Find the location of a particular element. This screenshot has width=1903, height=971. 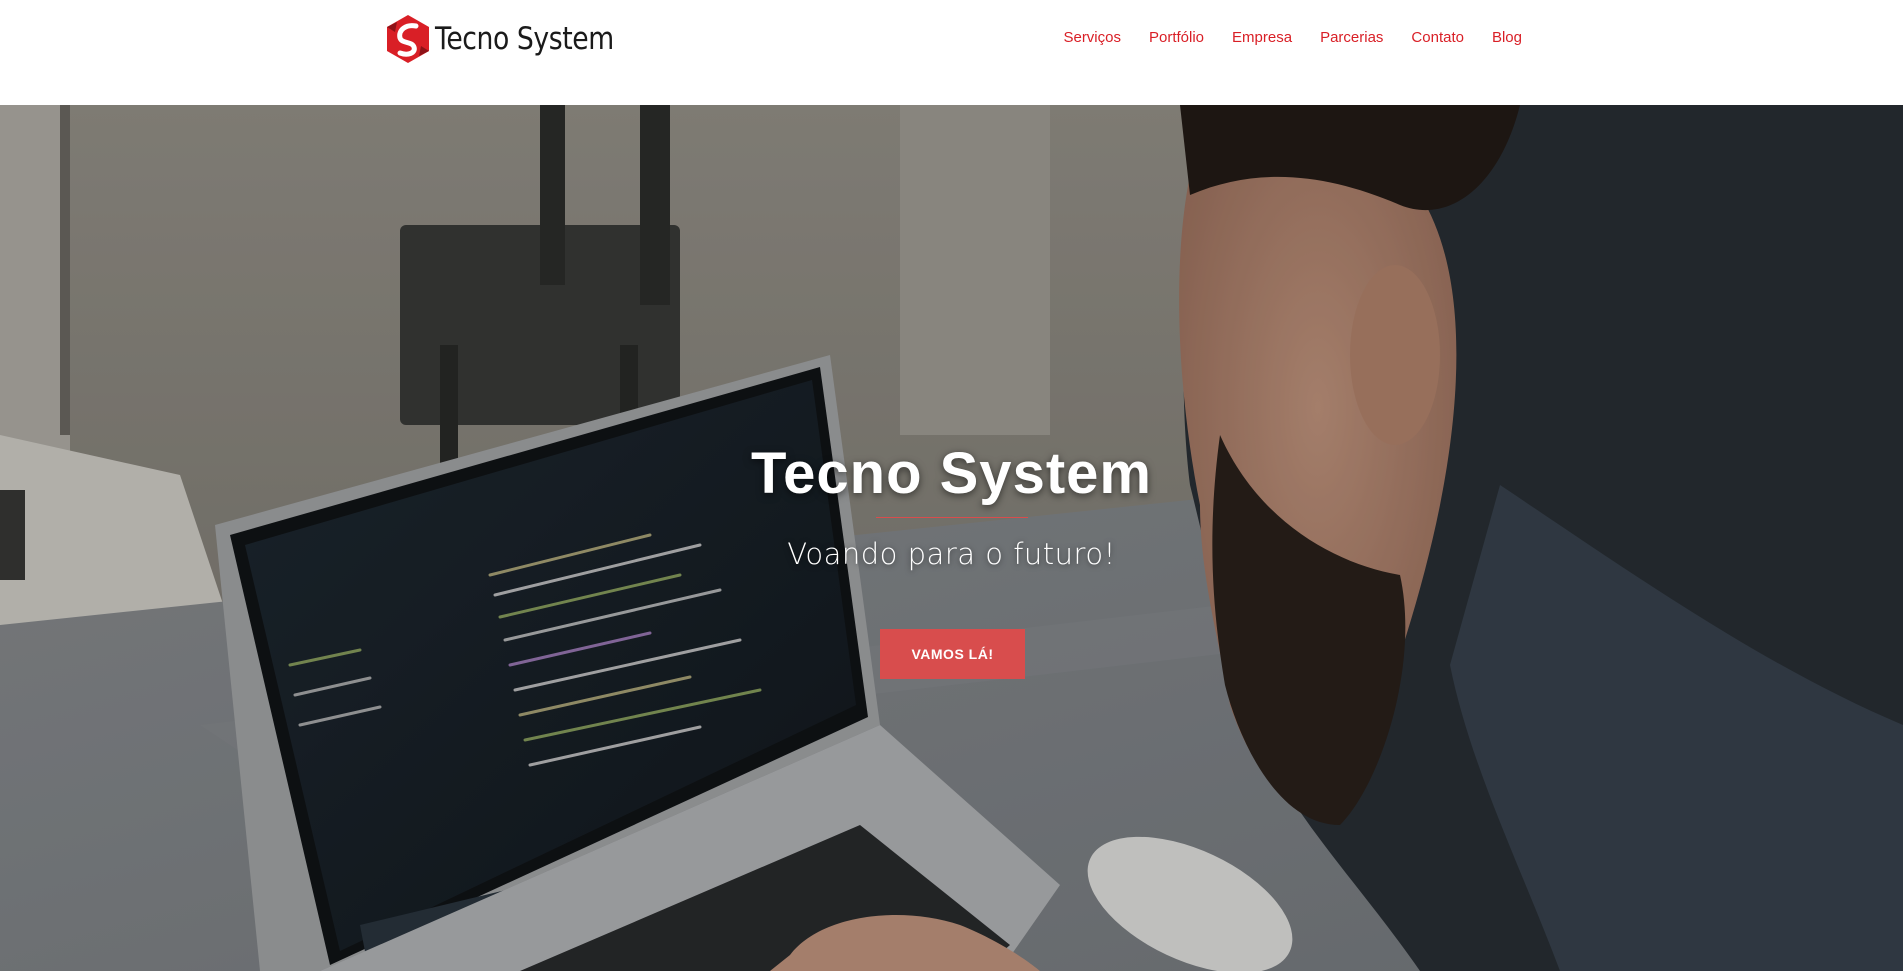

nav-link-parcerias: Parcerias is located at coordinates (1351, 38).